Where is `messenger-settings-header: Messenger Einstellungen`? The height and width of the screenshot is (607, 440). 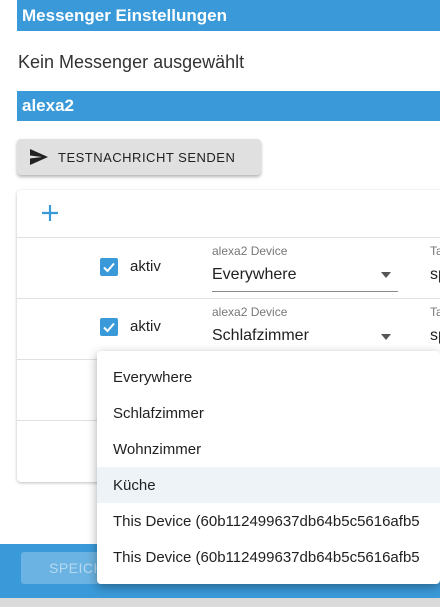 messenger-settings-header: Messenger Einstellungen is located at coordinates (228, 15).